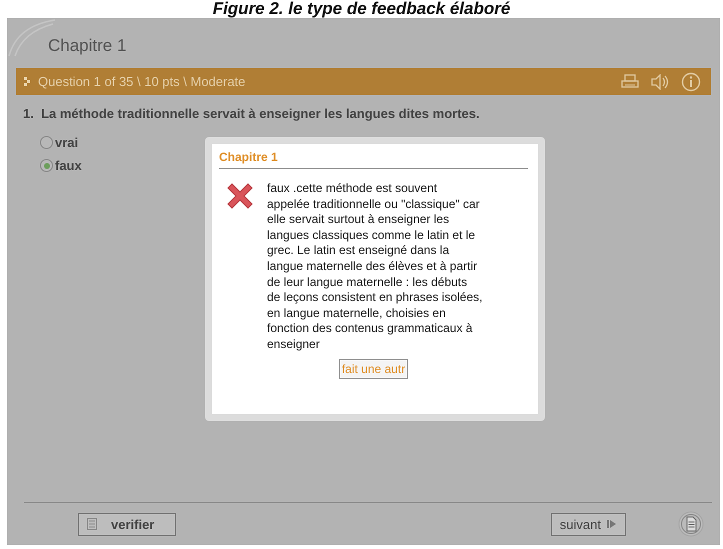 This screenshot has height=549, width=723. I want to click on dialog-title: Chapitre 1, so click(373, 159).